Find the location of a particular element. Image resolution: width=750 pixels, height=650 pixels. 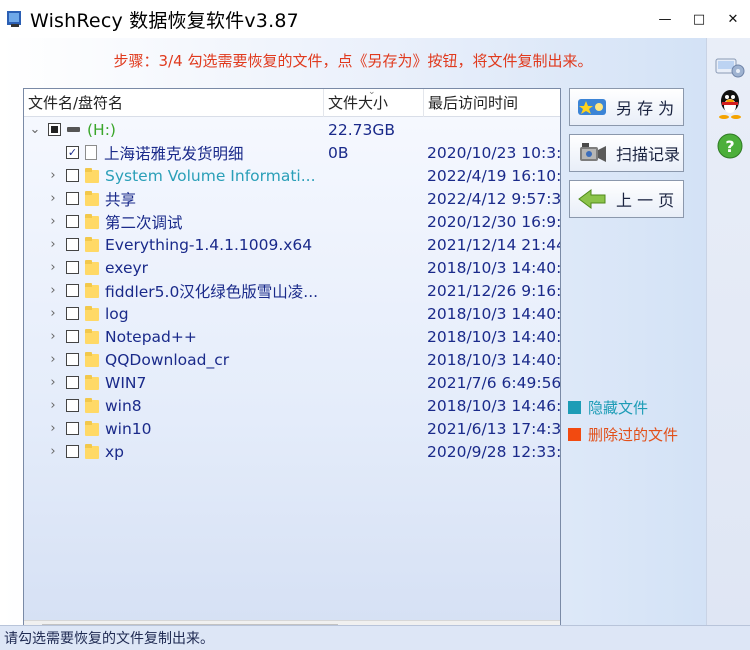

legend-deleted-files: 删除过的文件 is located at coordinates (623, 434).